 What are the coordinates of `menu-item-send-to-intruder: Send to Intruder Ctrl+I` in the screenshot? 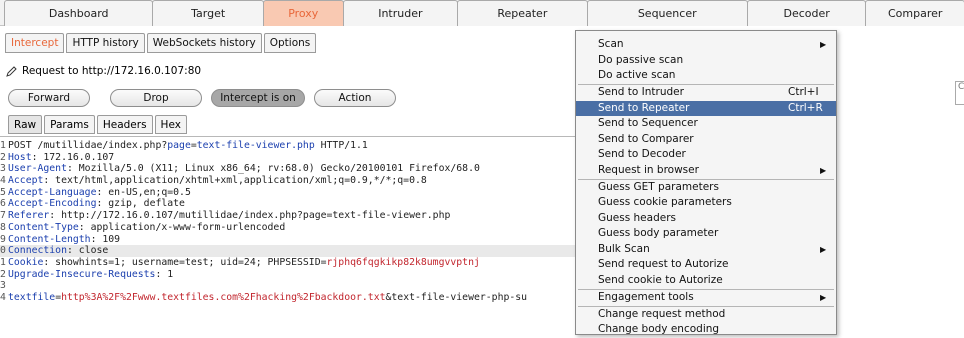 It's located at (706, 93).